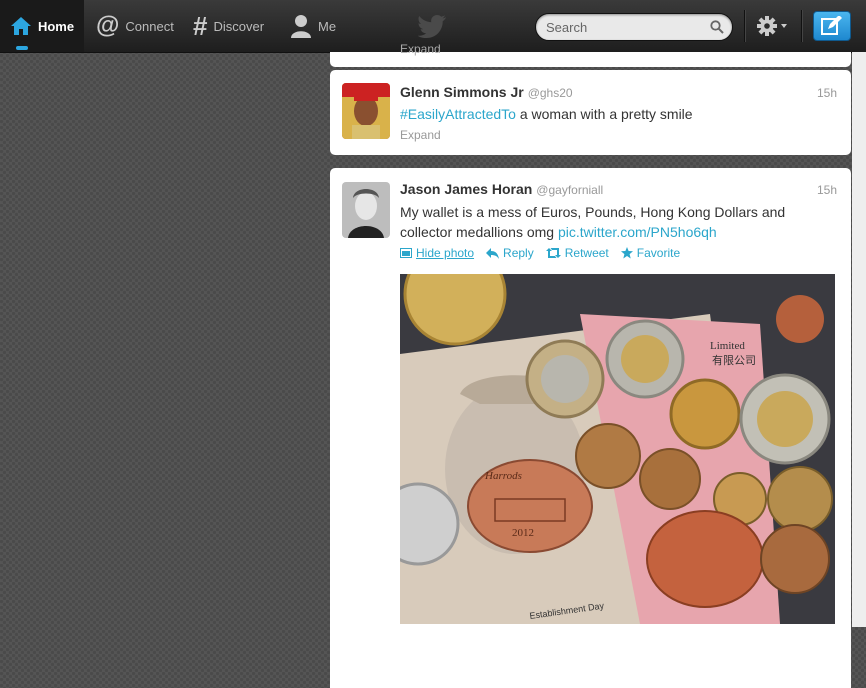 The image size is (866, 688). I want to click on nav-home: Home, so click(42, 26).